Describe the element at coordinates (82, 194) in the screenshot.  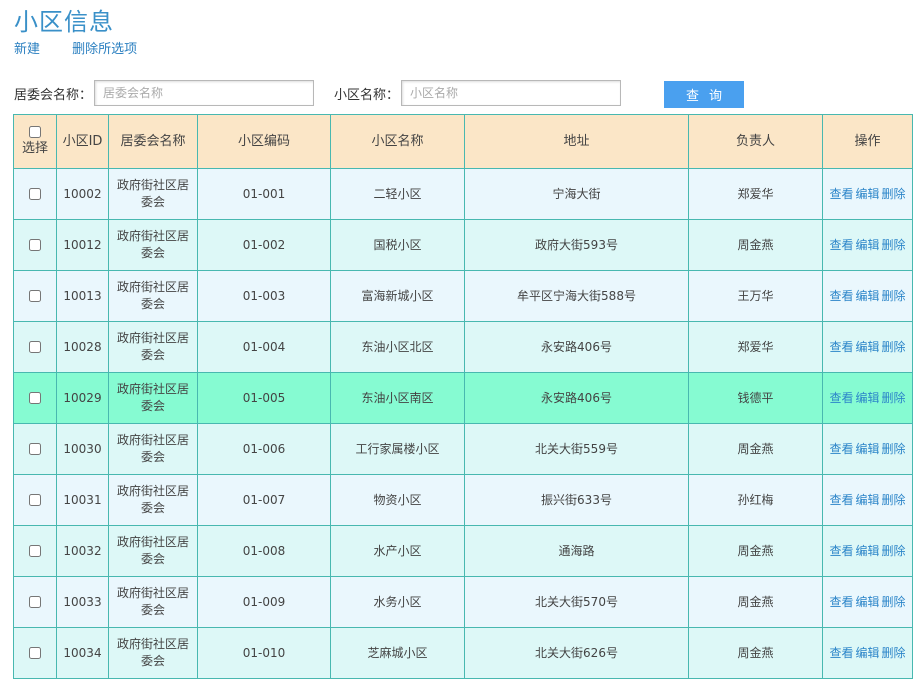
I see `cell-id: 10002` at that location.